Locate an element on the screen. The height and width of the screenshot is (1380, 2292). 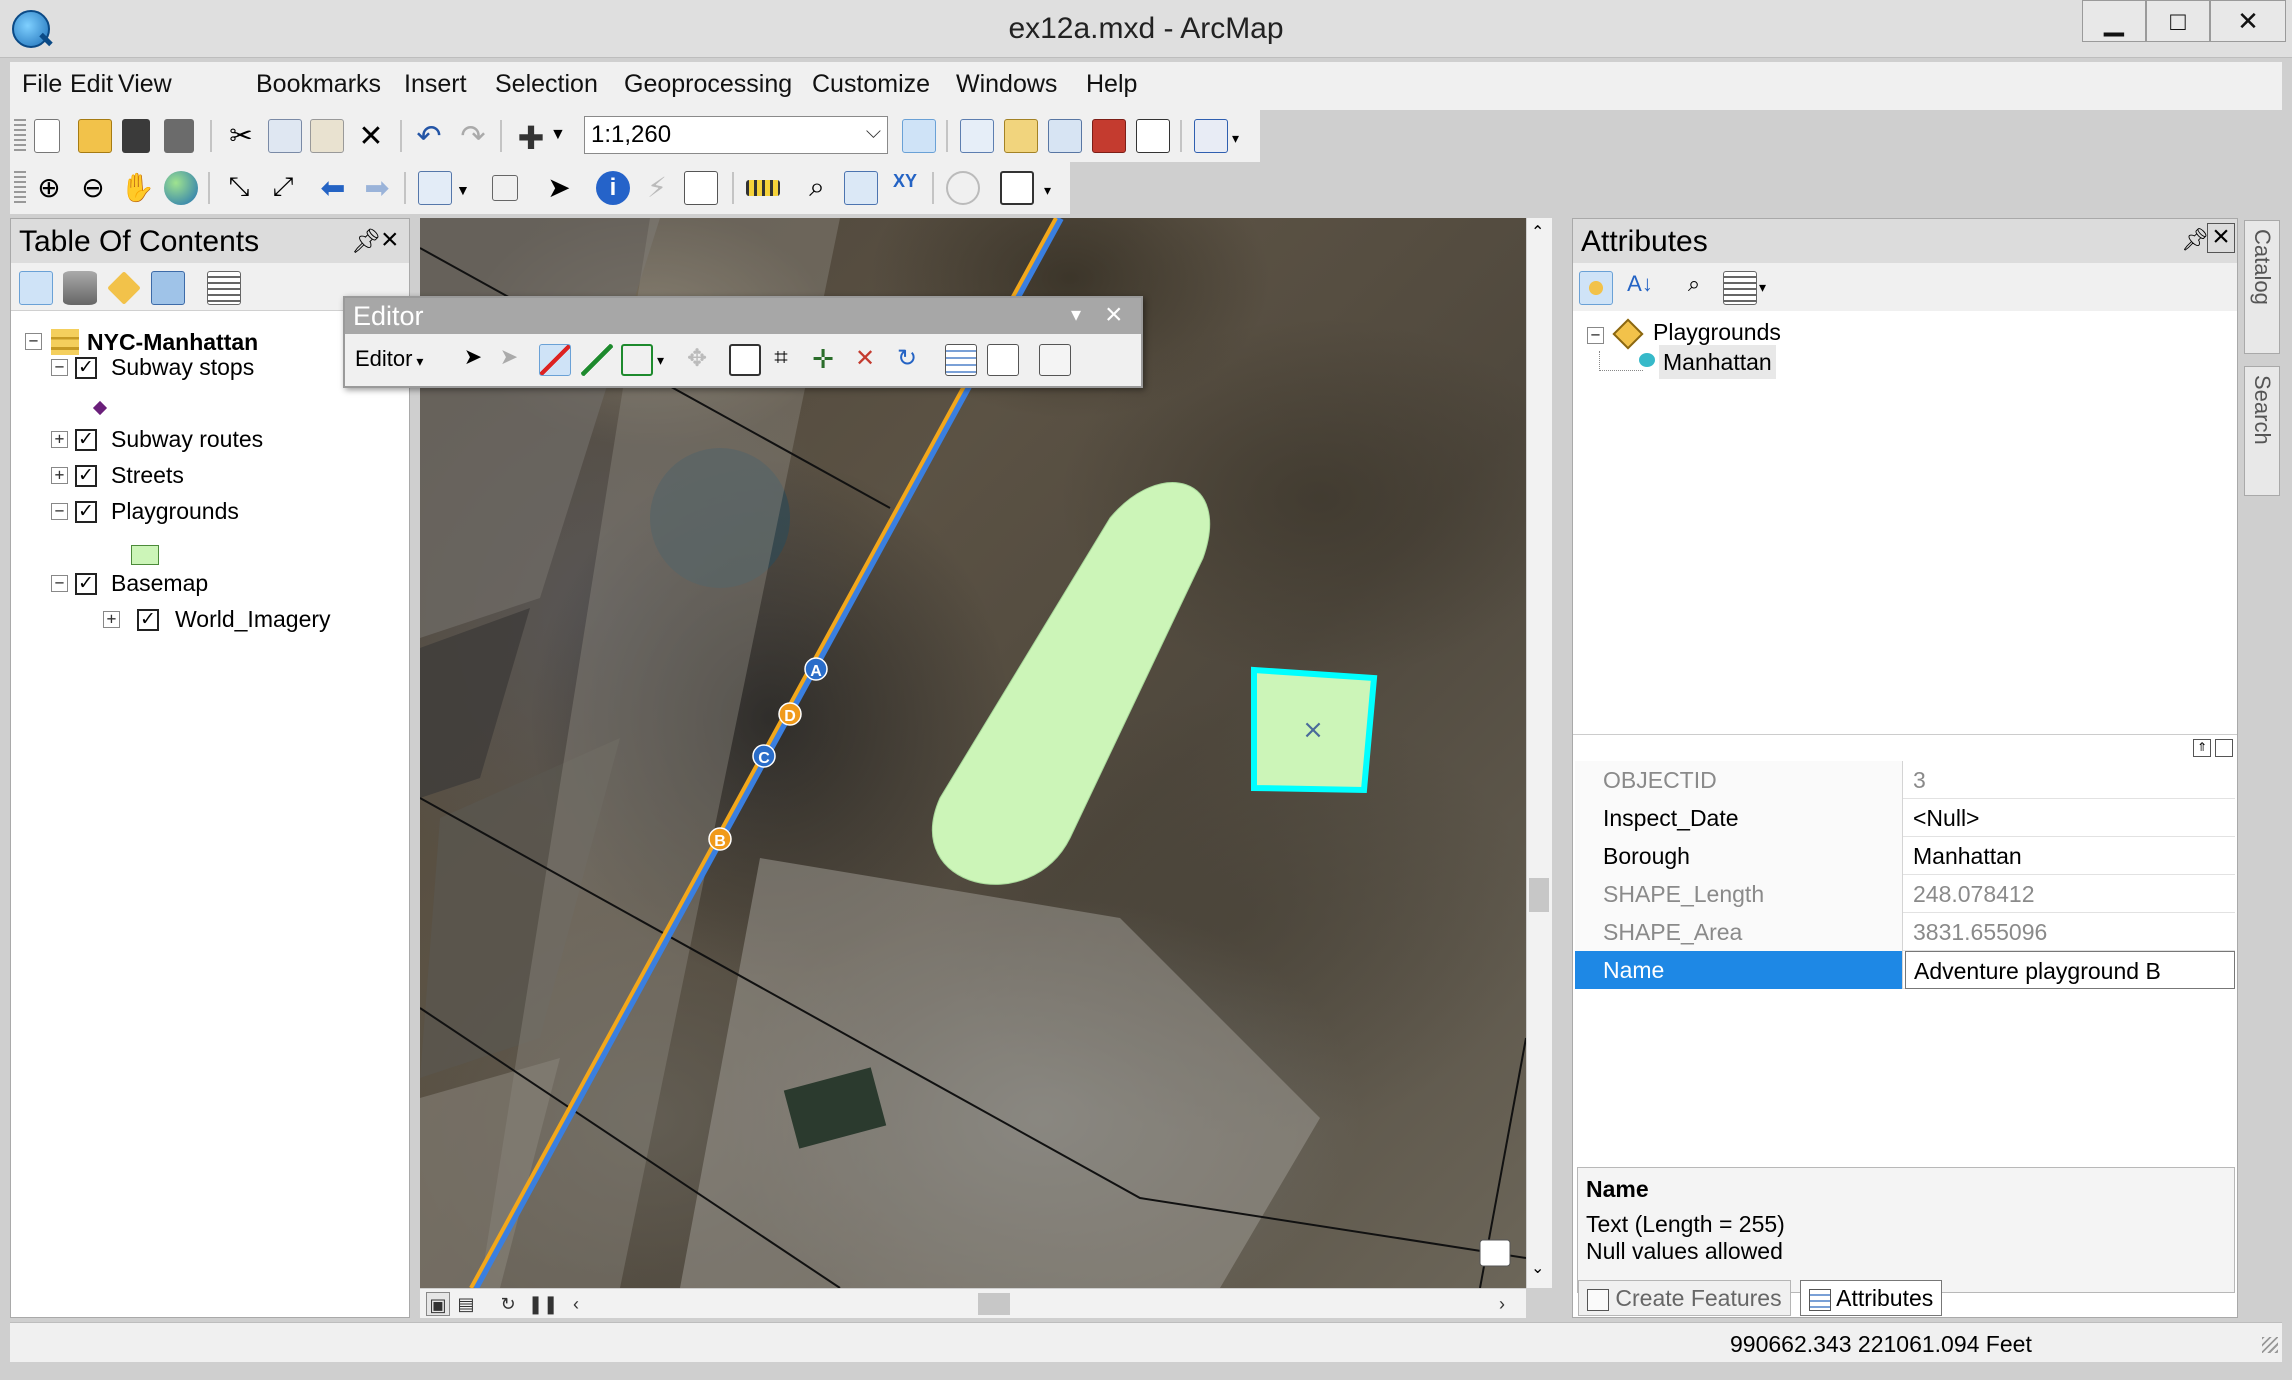
scroll-left-icon: ‹ is located at coordinates (576, 1304).